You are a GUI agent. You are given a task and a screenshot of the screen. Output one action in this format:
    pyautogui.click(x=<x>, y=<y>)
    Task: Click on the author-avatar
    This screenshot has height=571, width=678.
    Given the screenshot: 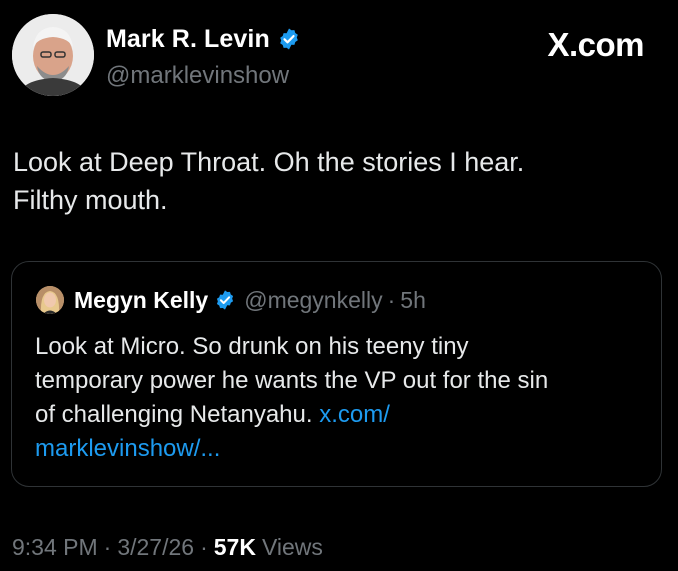 What is the action you would take?
    pyautogui.click(x=53, y=55)
    